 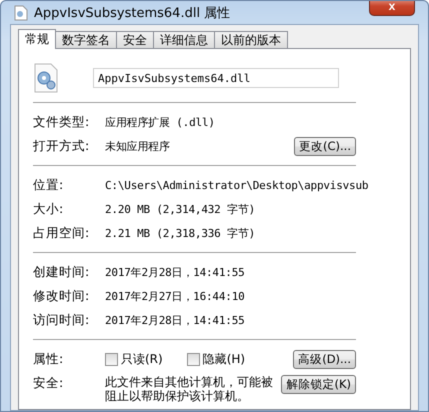 What do you see at coordinates (86, 40) in the screenshot?
I see `tab: 数字签名` at bounding box center [86, 40].